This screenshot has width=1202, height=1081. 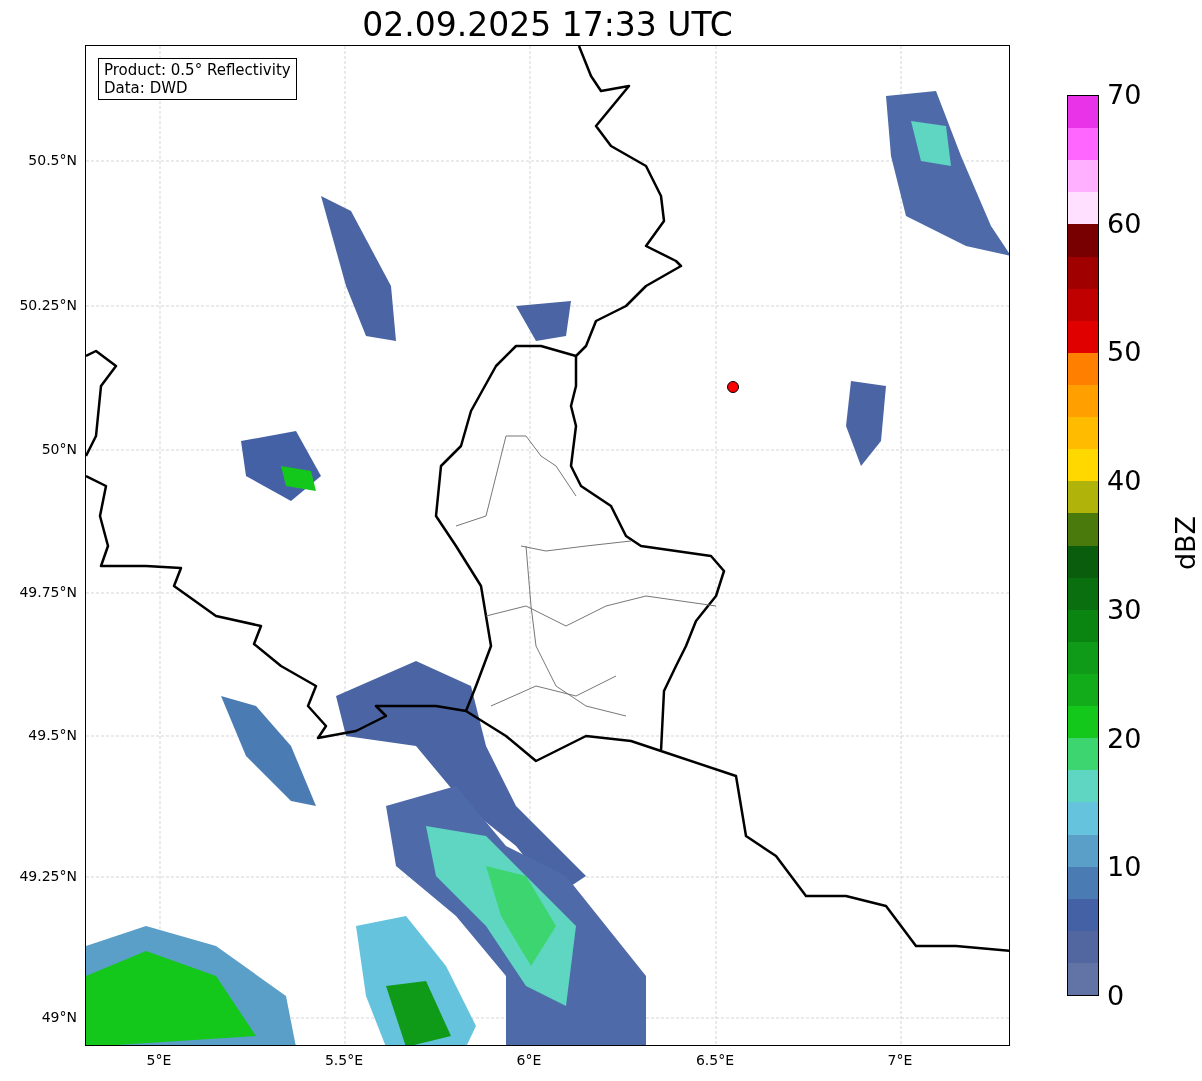 I want to click on longitude-label: 6.5°E, so click(x=715, y=1060).